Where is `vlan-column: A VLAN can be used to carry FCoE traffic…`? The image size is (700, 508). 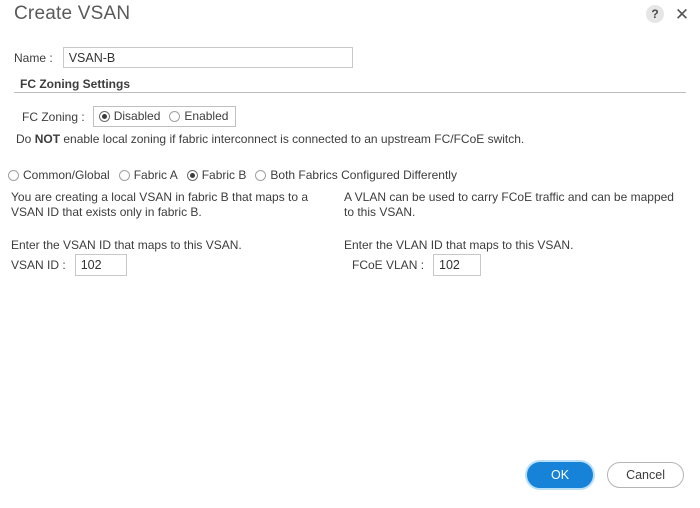 vlan-column: A VLAN can be used to carry FCoE traffic… is located at coordinates (514, 221).